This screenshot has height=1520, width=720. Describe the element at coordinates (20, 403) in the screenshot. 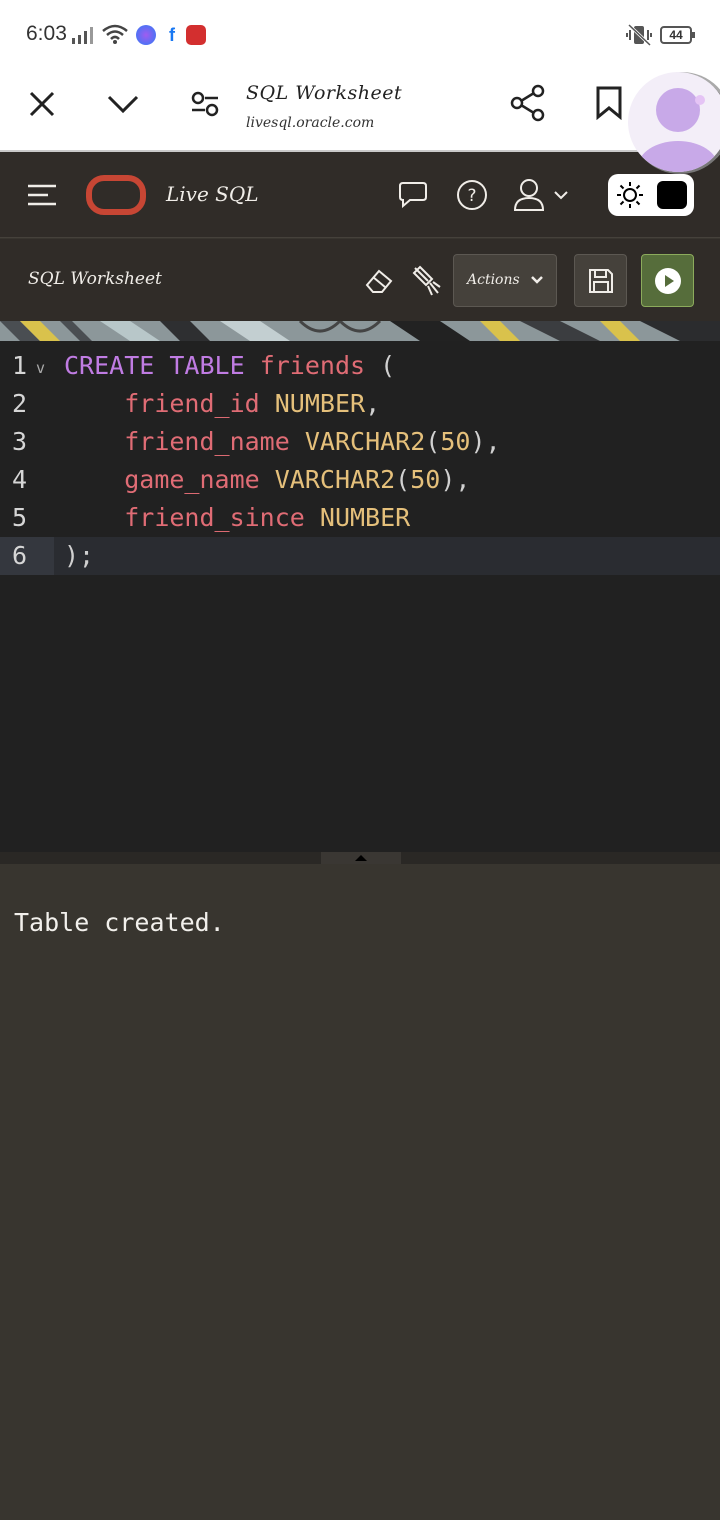

I see `line-number: 2` at that location.